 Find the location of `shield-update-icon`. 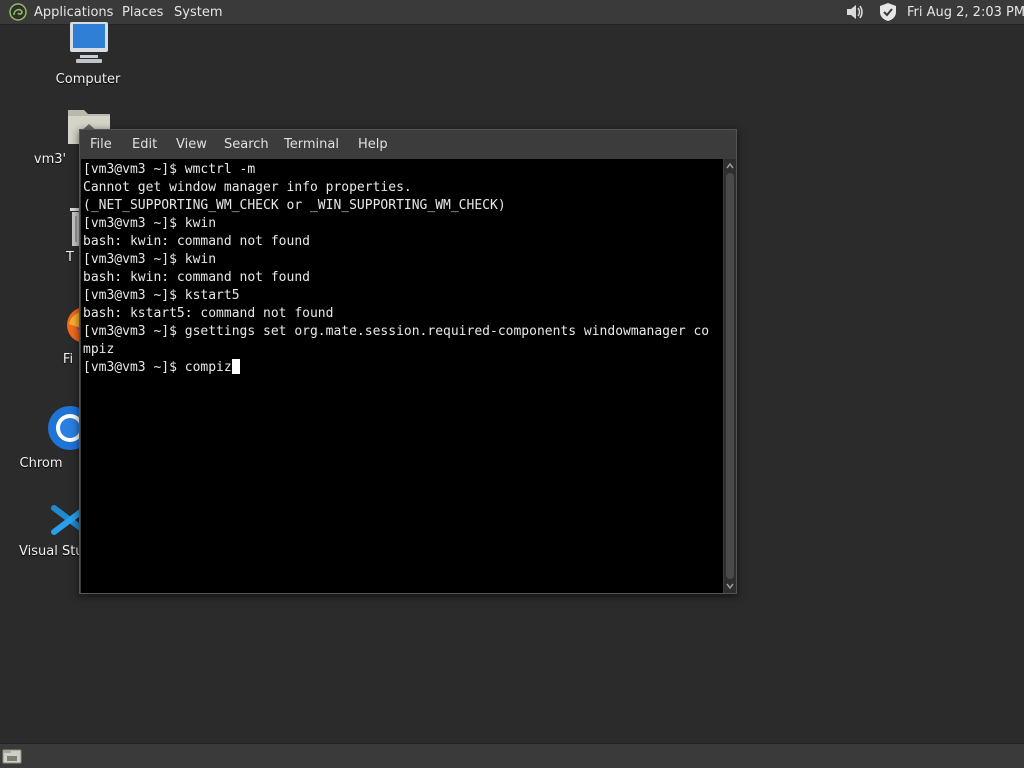

shield-update-icon is located at coordinates (888, 12).